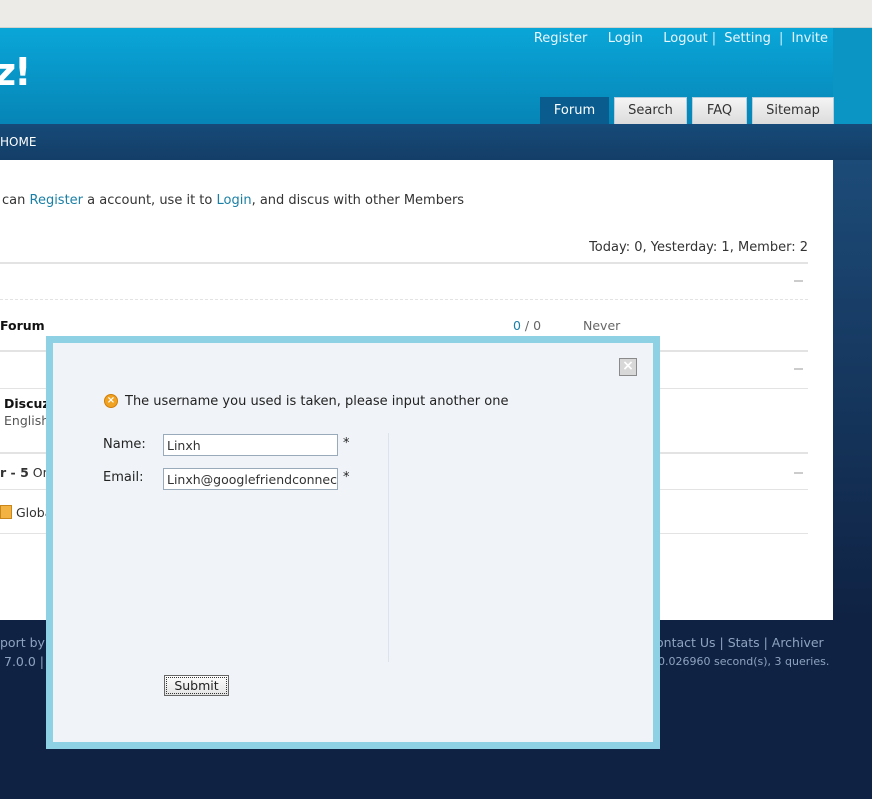  Describe the element at coordinates (561, 38) in the screenshot. I see `register-link: Register` at that location.